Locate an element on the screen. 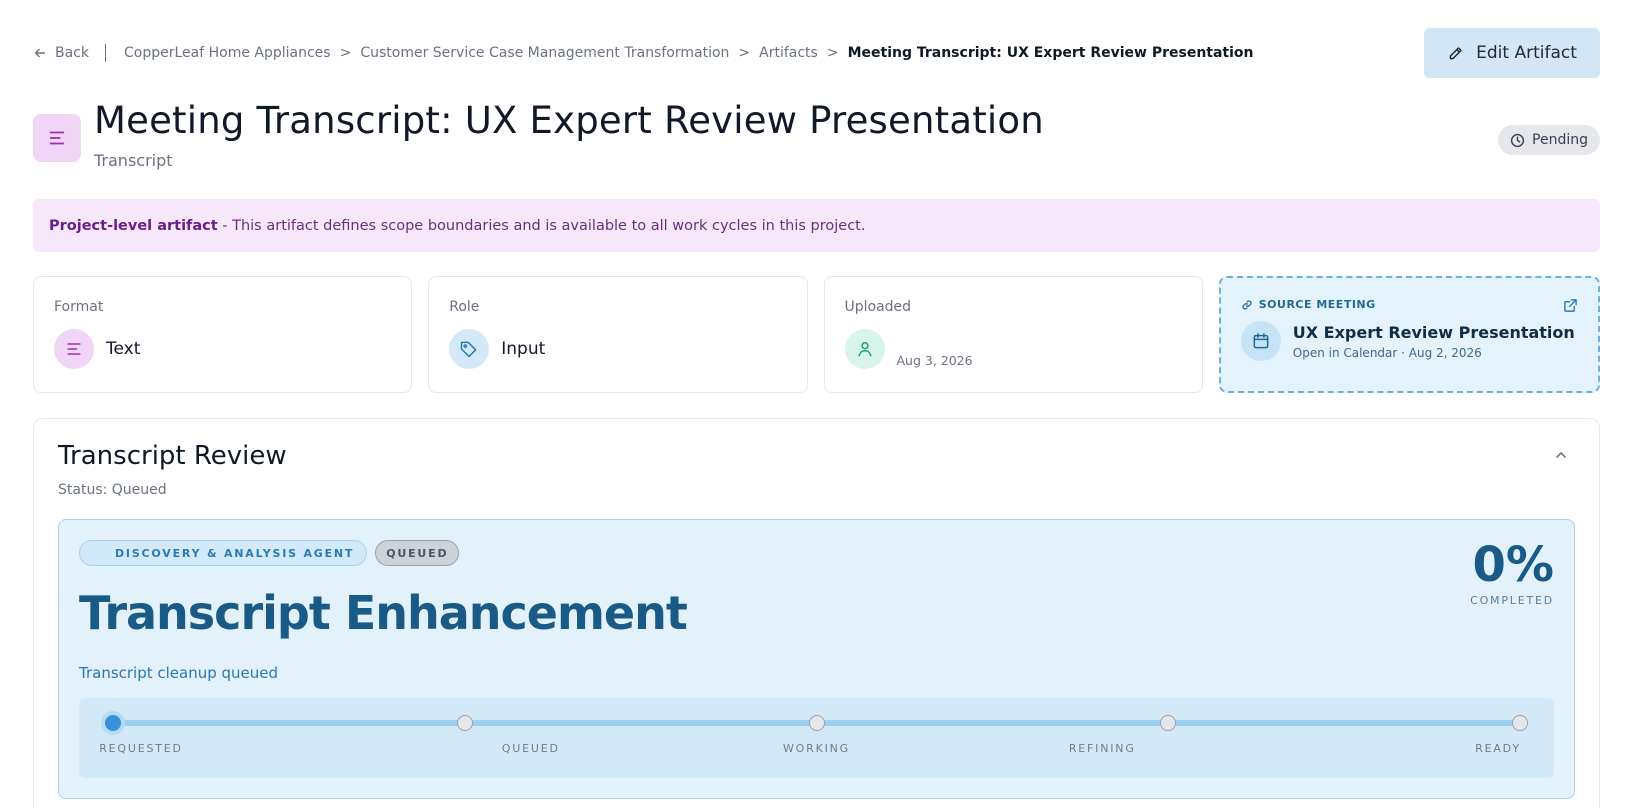 Image resolution: width=1628 pixels, height=808 pixels. role-icon-wrap is located at coordinates (469, 349).